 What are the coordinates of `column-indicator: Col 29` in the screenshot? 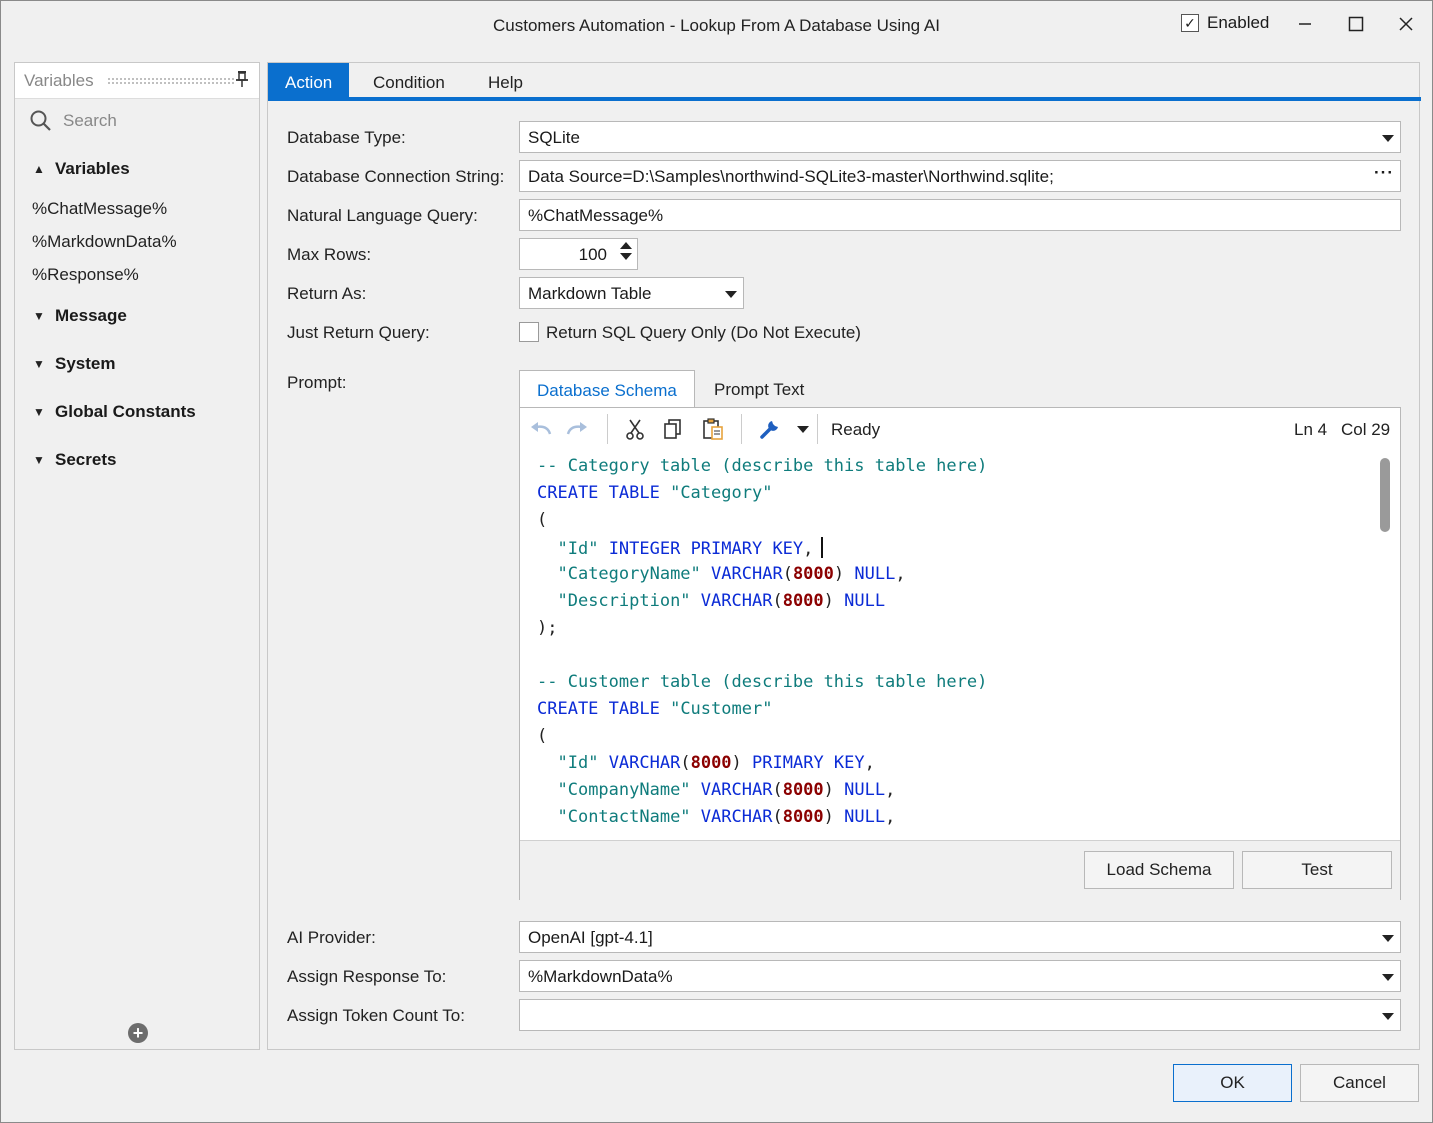 It's located at (1366, 429).